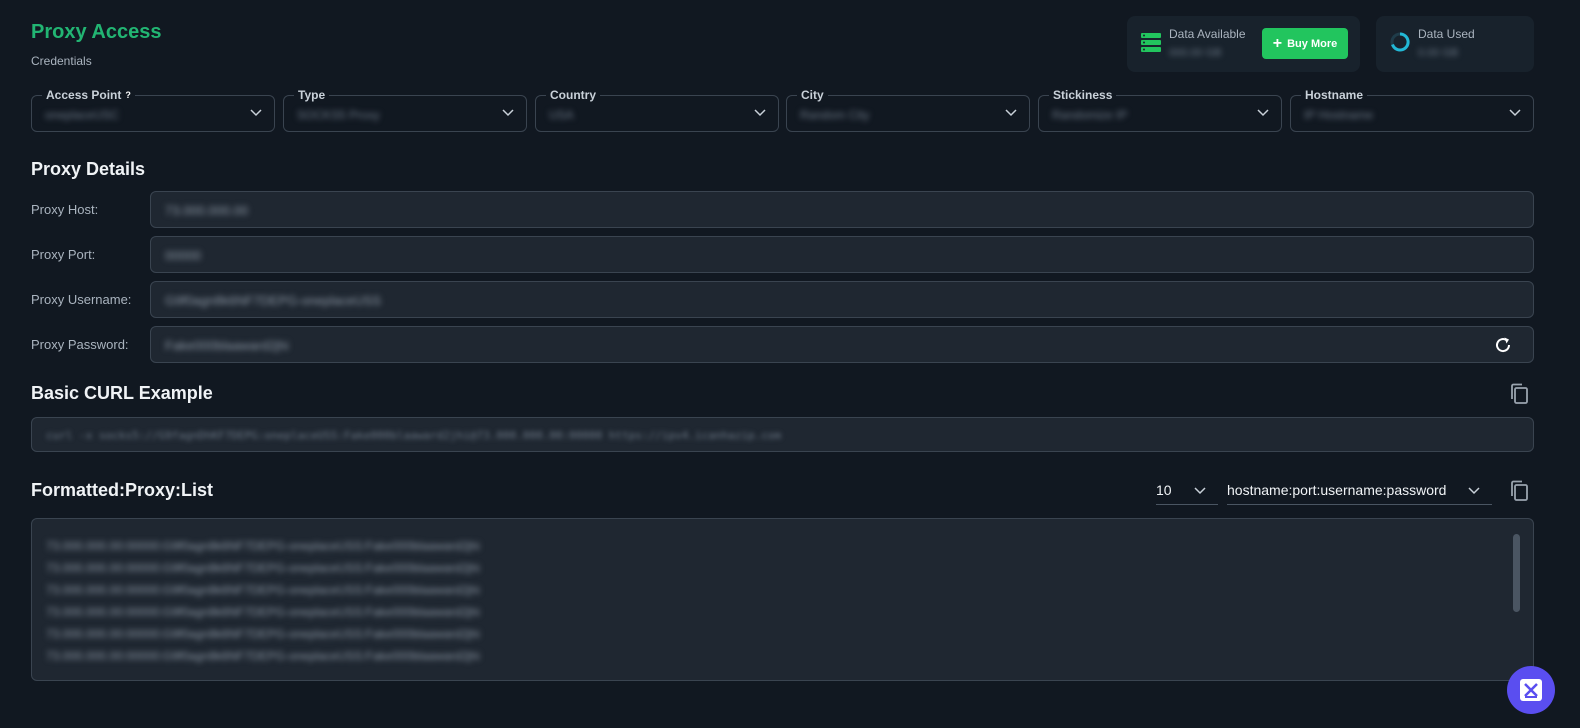 Image resolution: width=1580 pixels, height=728 pixels. I want to click on stickiness-select: Stickiness Randomize IP, so click(1160, 110).